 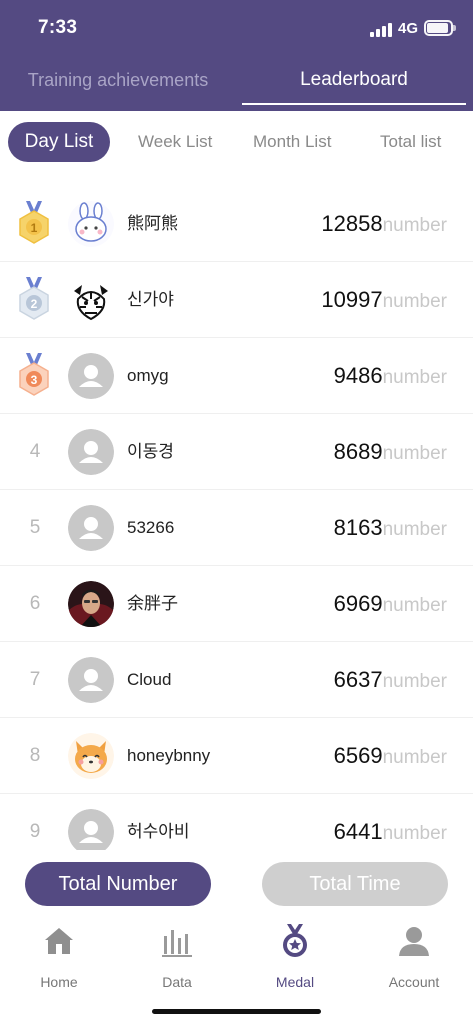 What do you see at coordinates (169, 755) in the screenshot?
I see `player-name: honeybnny` at bounding box center [169, 755].